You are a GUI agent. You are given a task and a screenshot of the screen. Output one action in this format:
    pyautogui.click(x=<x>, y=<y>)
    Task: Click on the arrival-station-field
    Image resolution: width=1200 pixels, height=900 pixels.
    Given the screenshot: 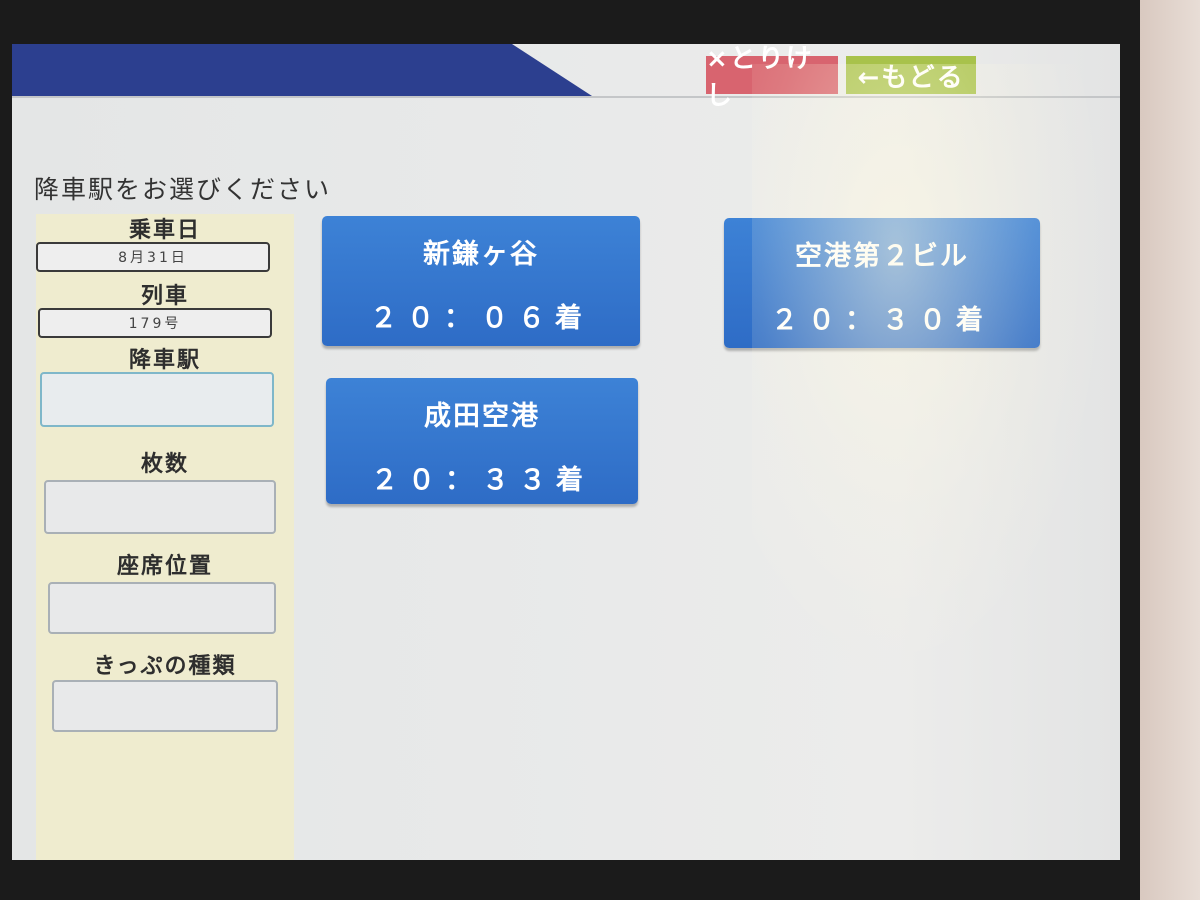 What is the action you would take?
    pyautogui.click(x=157, y=399)
    